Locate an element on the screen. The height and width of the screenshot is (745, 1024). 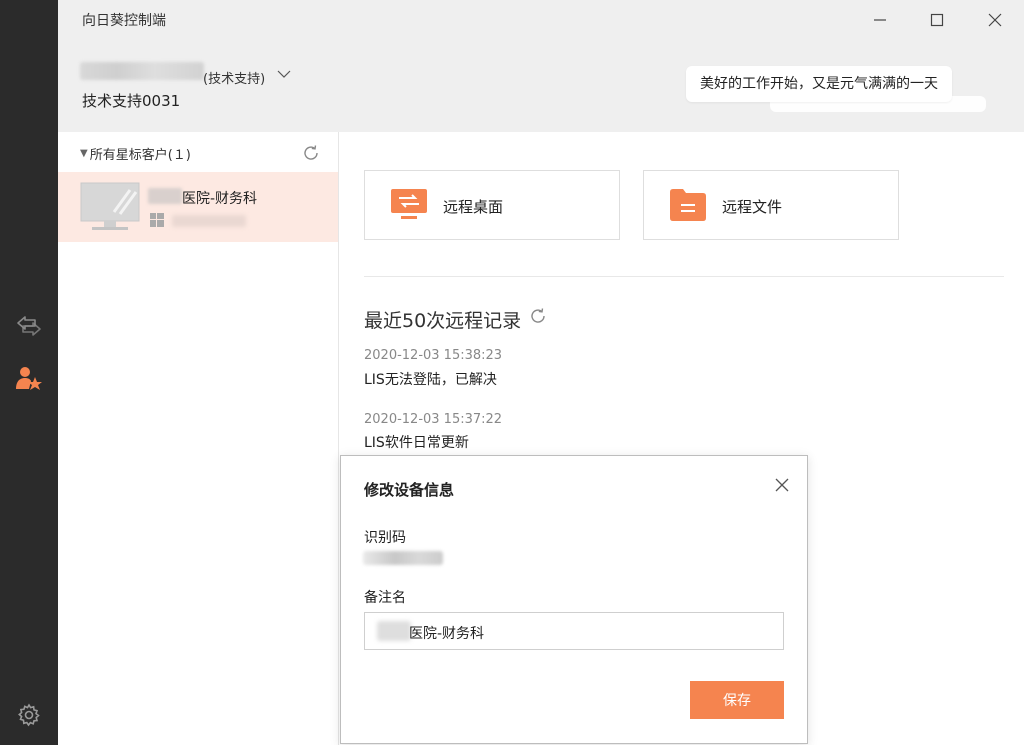
remote-connect-icon is located at coordinates (29, 326).